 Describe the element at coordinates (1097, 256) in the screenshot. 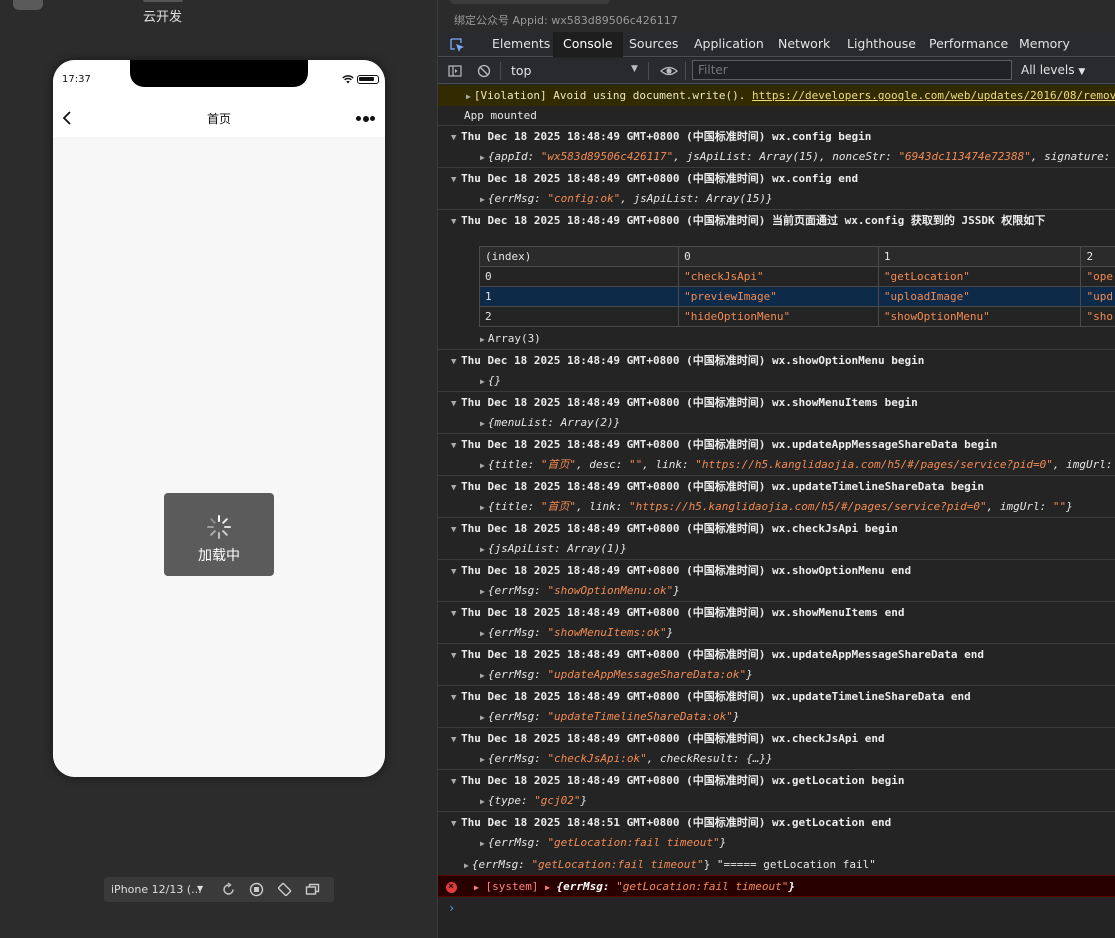

I see `table-header: 2` at that location.